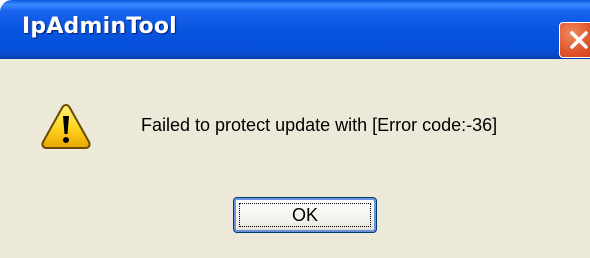 This screenshot has height=258, width=590. I want to click on ok-button-label: OK, so click(304, 215).